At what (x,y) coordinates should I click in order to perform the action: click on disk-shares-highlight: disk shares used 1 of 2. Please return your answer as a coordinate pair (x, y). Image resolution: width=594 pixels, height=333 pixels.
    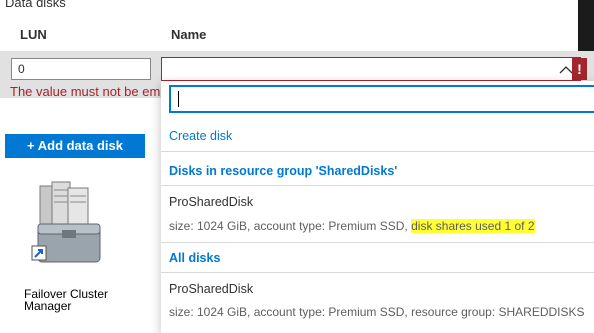
    Looking at the image, I should click on (473, 226).